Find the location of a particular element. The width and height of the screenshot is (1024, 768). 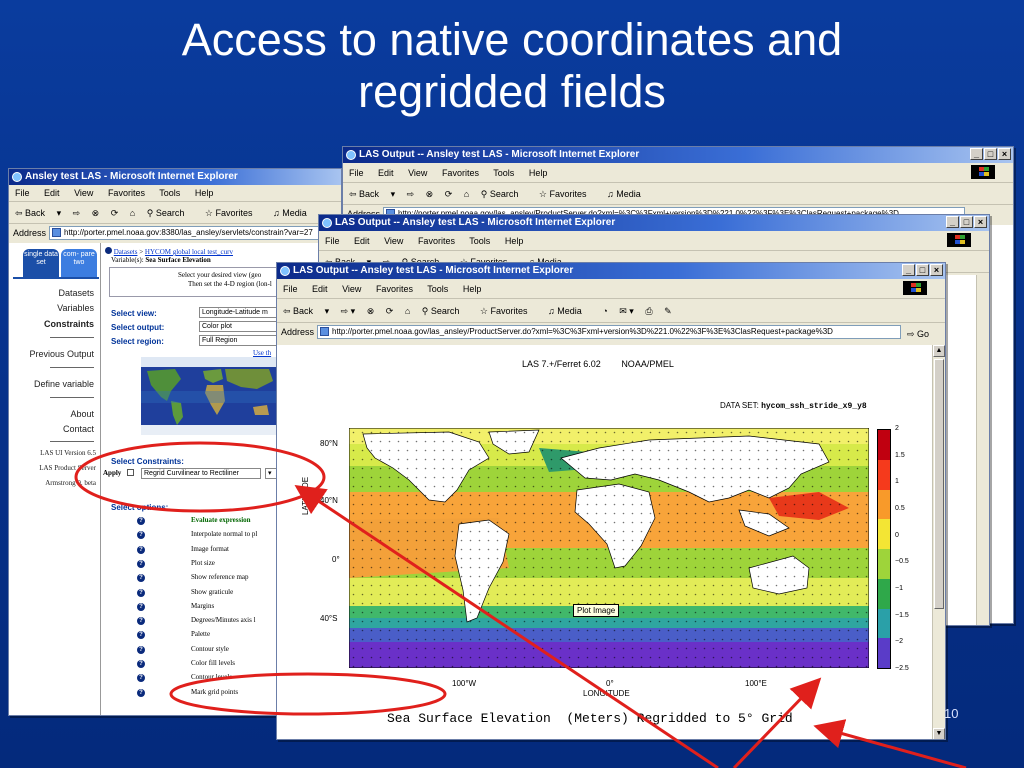

nav-datasets: Datasets is located at coordinates (76, 293).